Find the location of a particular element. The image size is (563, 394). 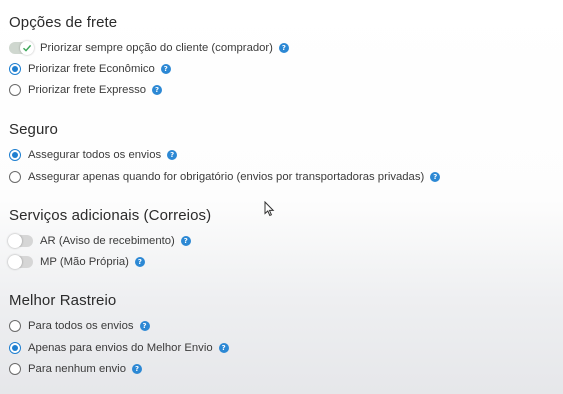

section-title-frete: Opções de frete is located at coordinates (63, 22).